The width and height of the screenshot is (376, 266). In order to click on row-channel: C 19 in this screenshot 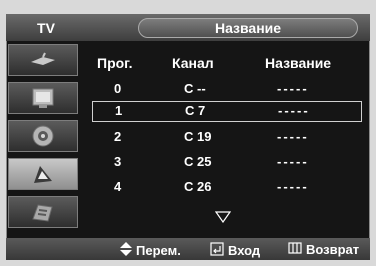, I will do `click(198, 136)`.